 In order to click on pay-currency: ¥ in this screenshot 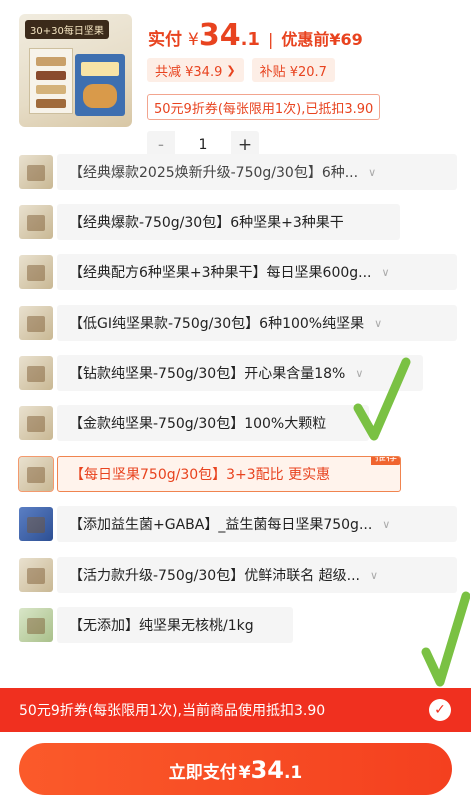, I will do `click(244, 773)`.